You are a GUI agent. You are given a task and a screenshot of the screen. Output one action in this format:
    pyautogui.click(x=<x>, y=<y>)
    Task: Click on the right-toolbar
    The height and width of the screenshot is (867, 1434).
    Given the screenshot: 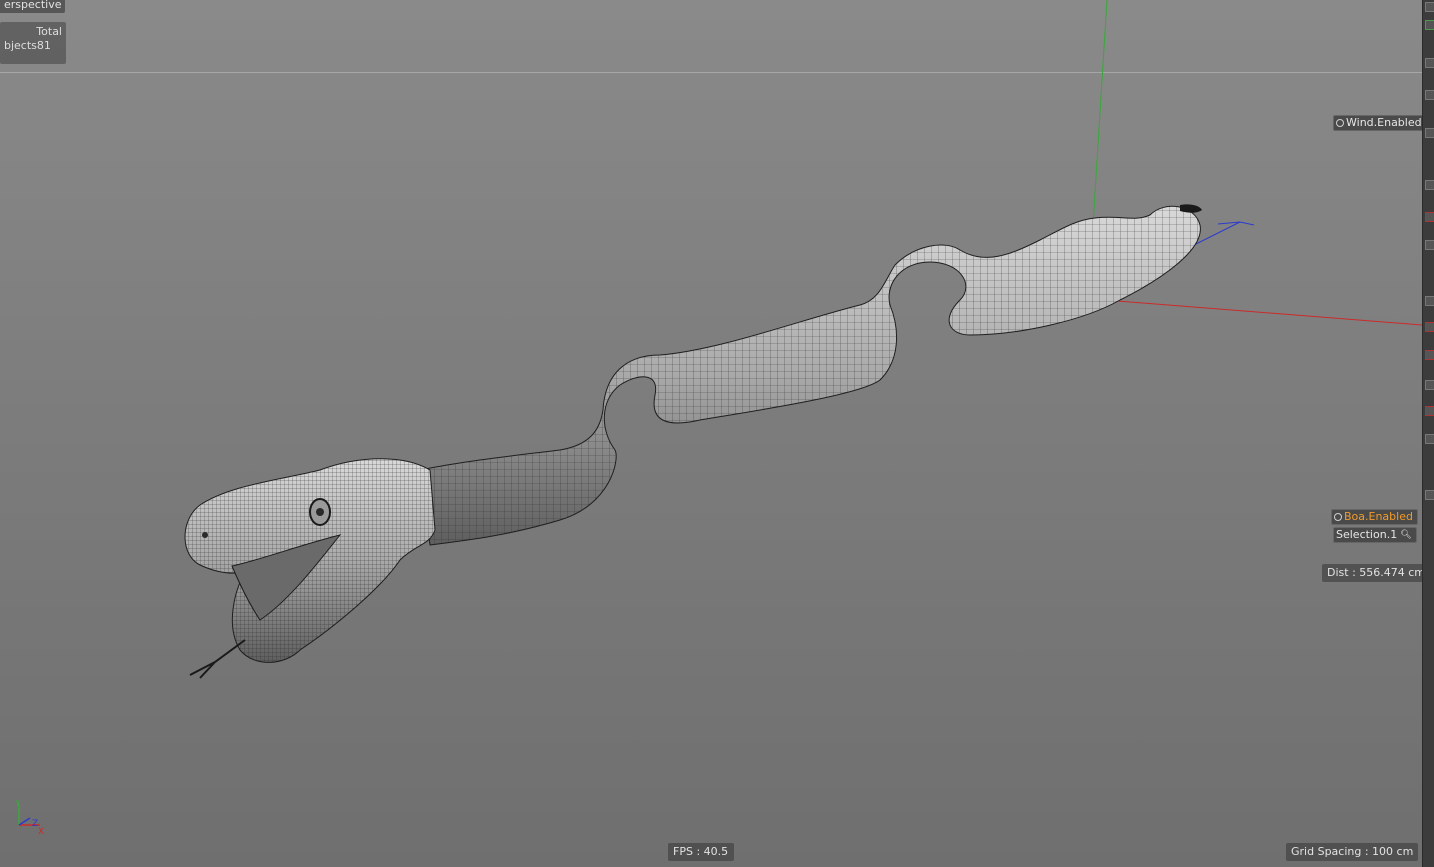 What is the action you would take?
    pyautogui.click(x=1428, y=433)
    